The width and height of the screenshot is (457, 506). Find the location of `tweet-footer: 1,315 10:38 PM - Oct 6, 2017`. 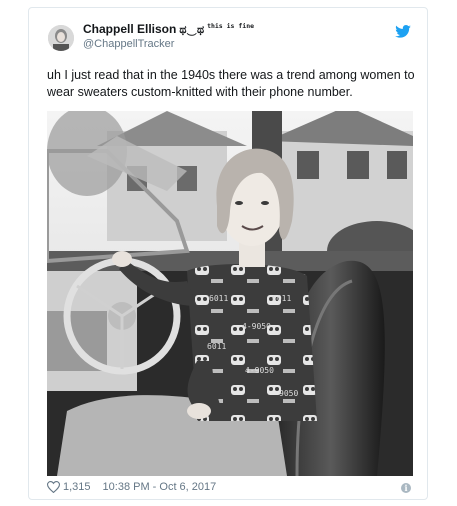

tweet-footer: 1,315 10:38 PM - Oct 6, 2017 is located at coordinates (131, 487).